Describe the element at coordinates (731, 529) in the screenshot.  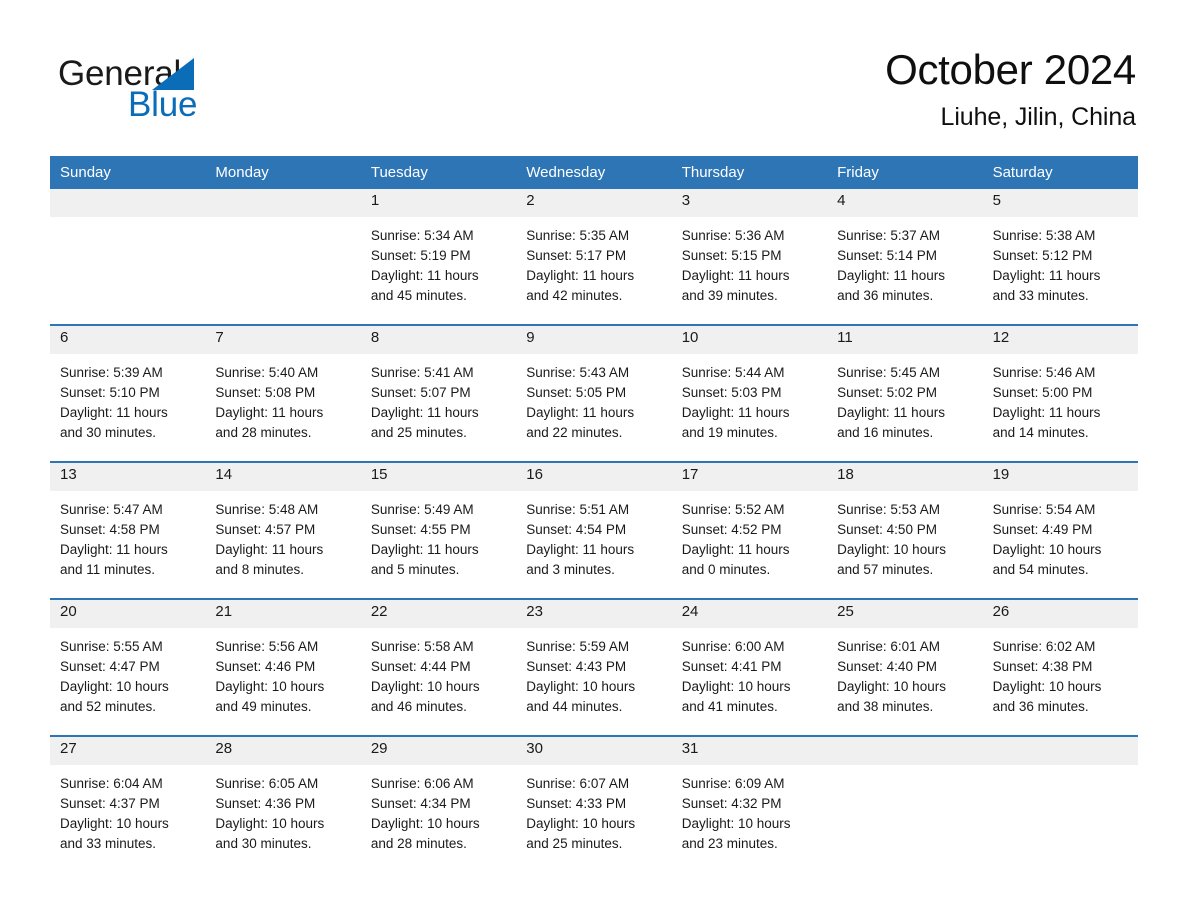
I see `day-sunset-text: Sunset: 4:52 PM` at that location.